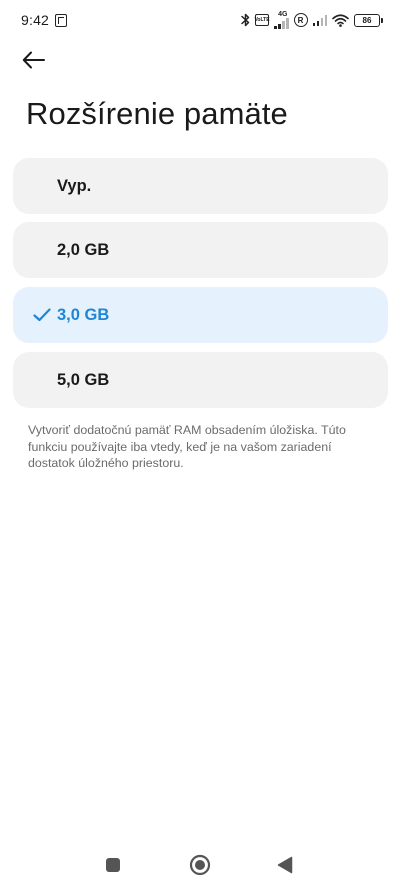  I want to click on arrow-left-icon, so click(34, 60).